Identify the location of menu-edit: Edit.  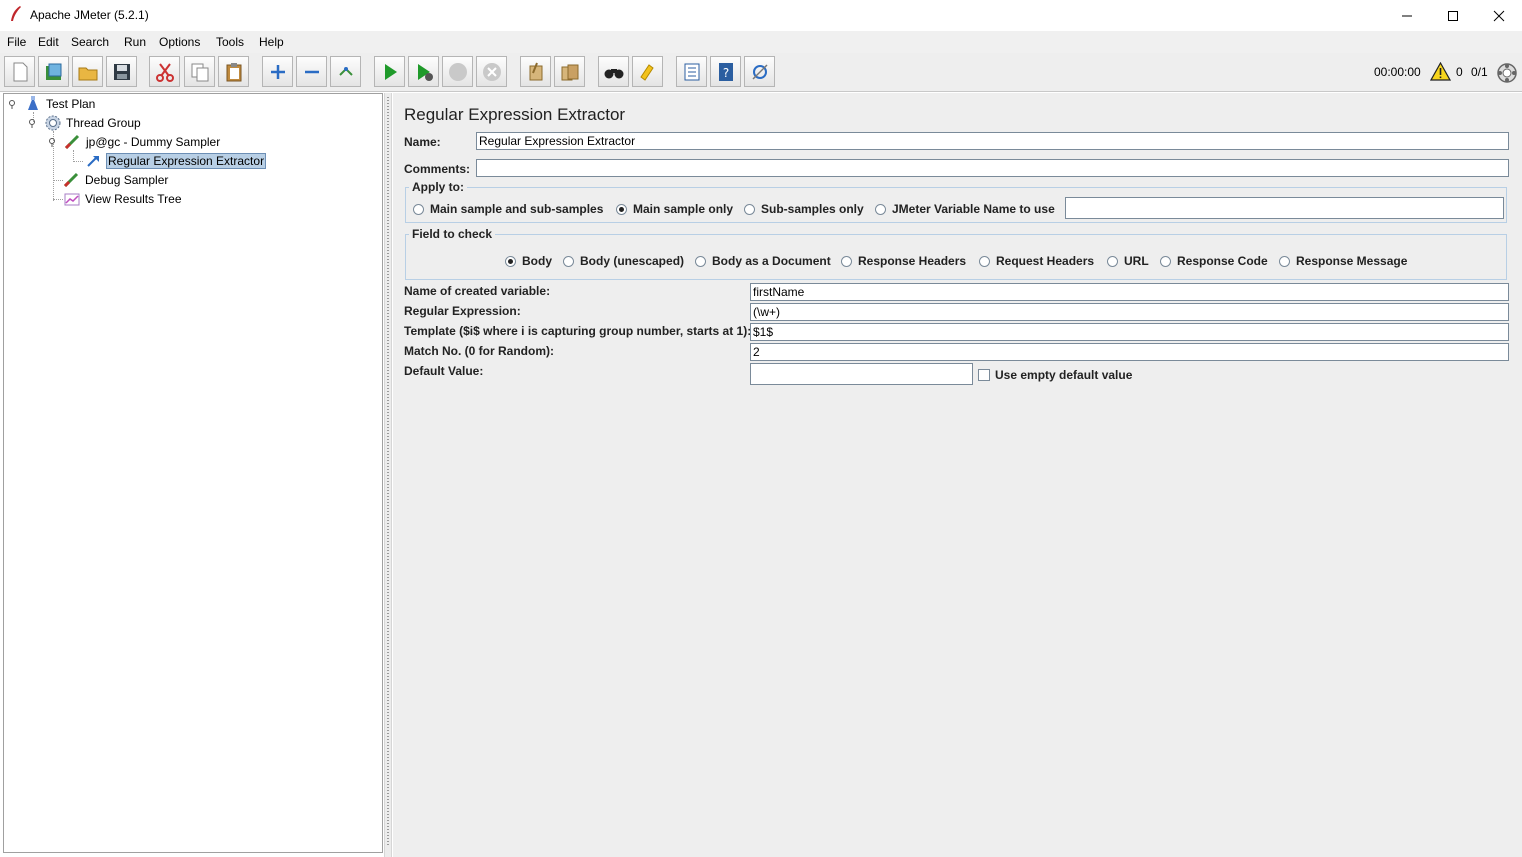
(48, 42).